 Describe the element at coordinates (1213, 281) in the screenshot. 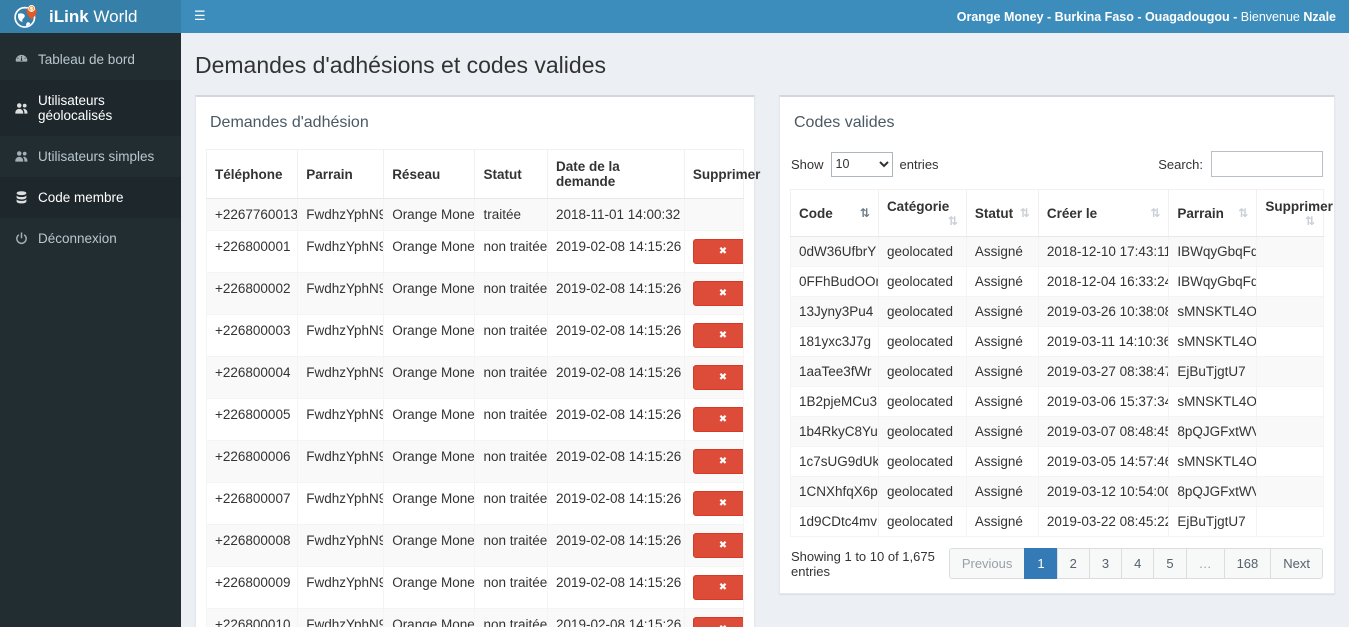

I see `cell-parrain: IBWqyGbqFd` at that location.